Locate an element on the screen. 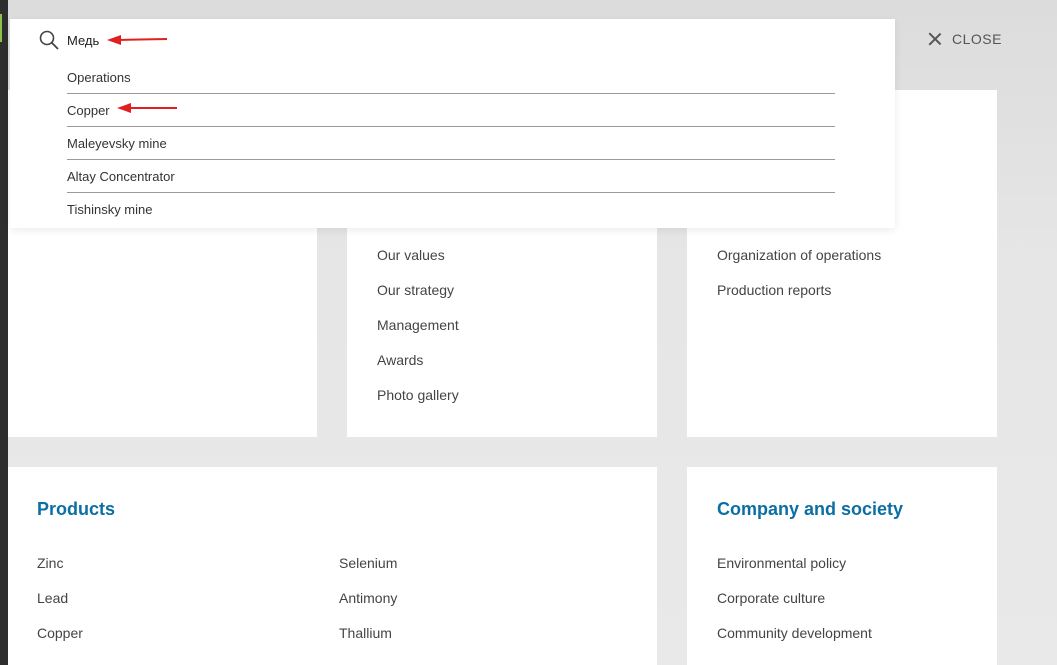 Image resolution: width=1057 pixels, height=665 pixels. suggestion-altay-concentrator: Altay Concentrator is located at coordinates (451, 176).